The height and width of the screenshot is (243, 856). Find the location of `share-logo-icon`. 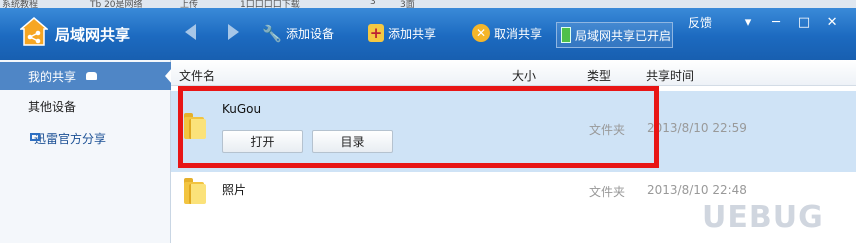

share-logo-icon is located at coordinates (34, 31).